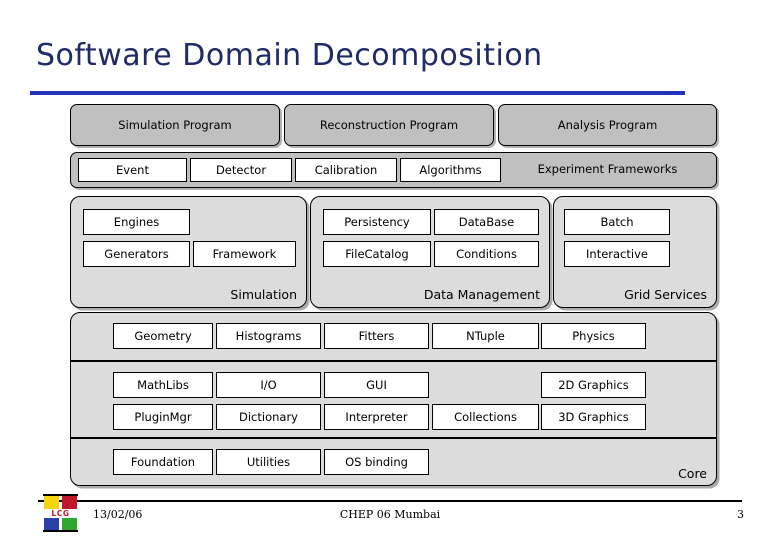  I want to click on cell-label: Histograms, so click(268, 336).